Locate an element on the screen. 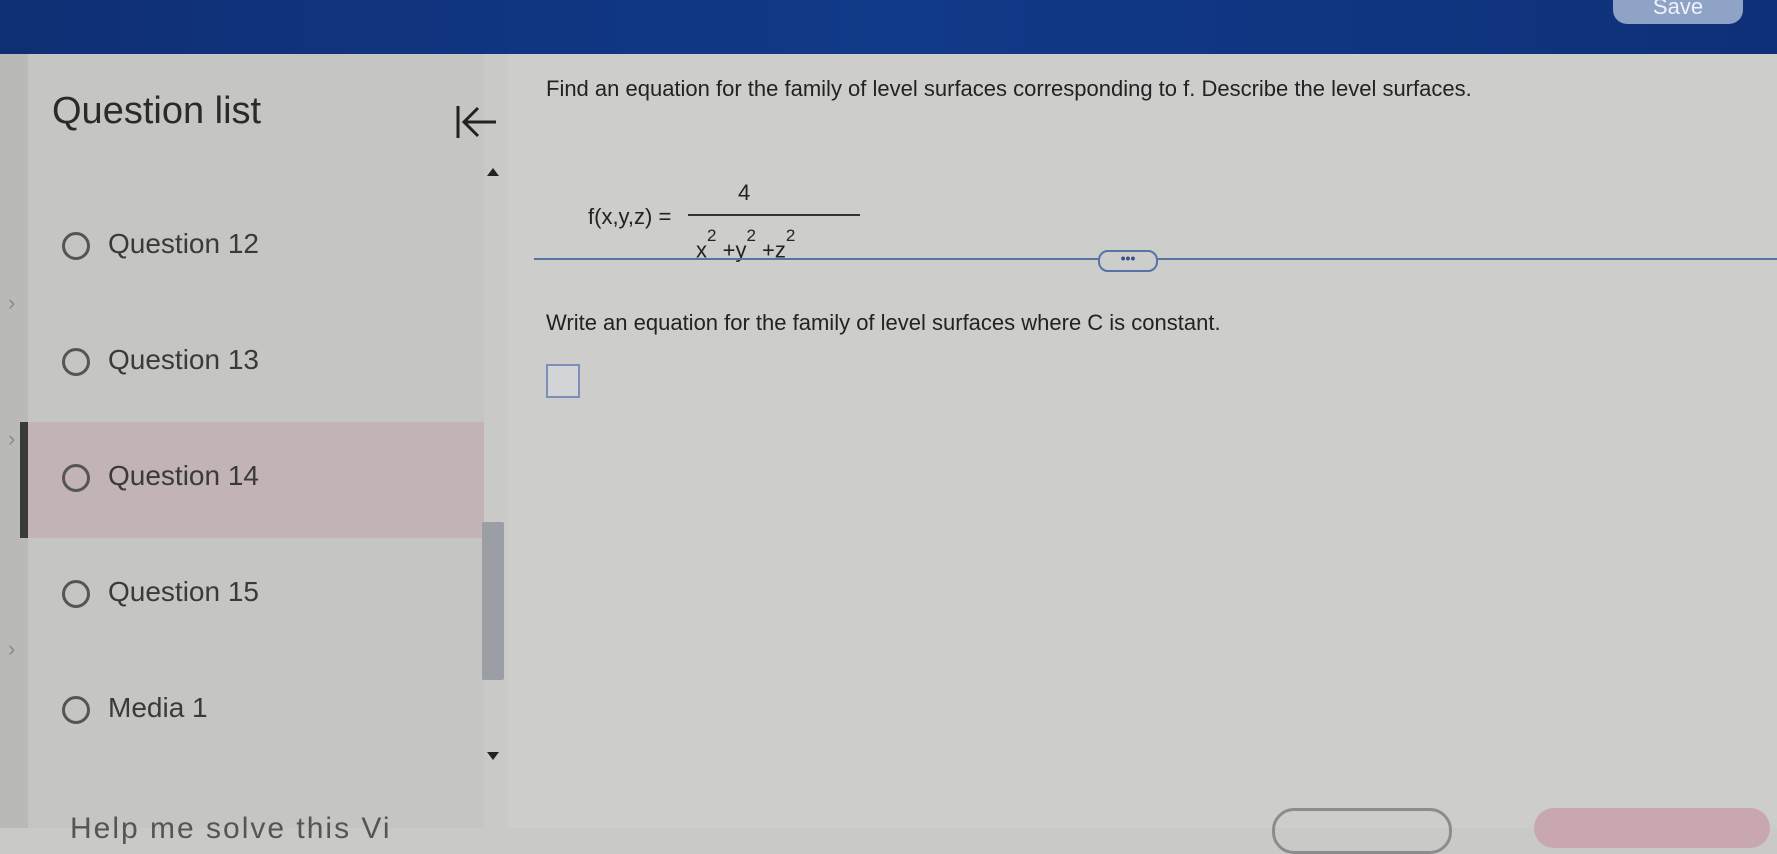  formula-lhs: f(x,y,z) = is located at coordinates (630, 216).